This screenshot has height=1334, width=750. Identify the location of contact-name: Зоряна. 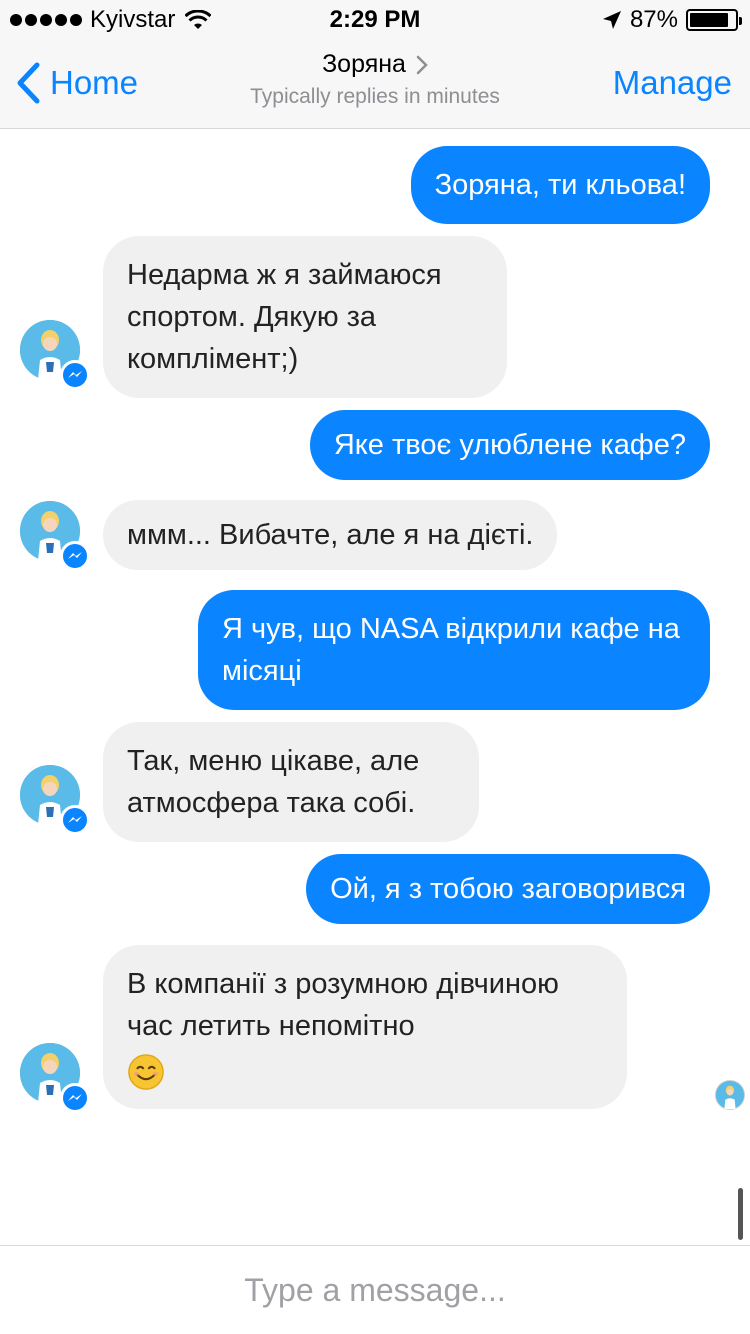
(364, 64).